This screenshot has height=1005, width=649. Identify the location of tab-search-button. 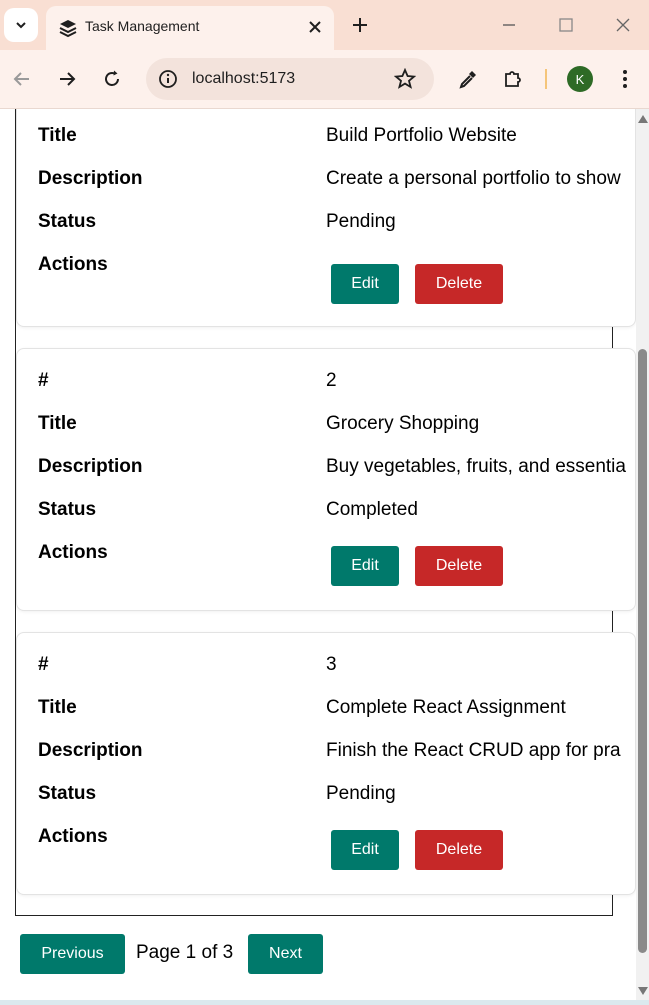
(21, 25).